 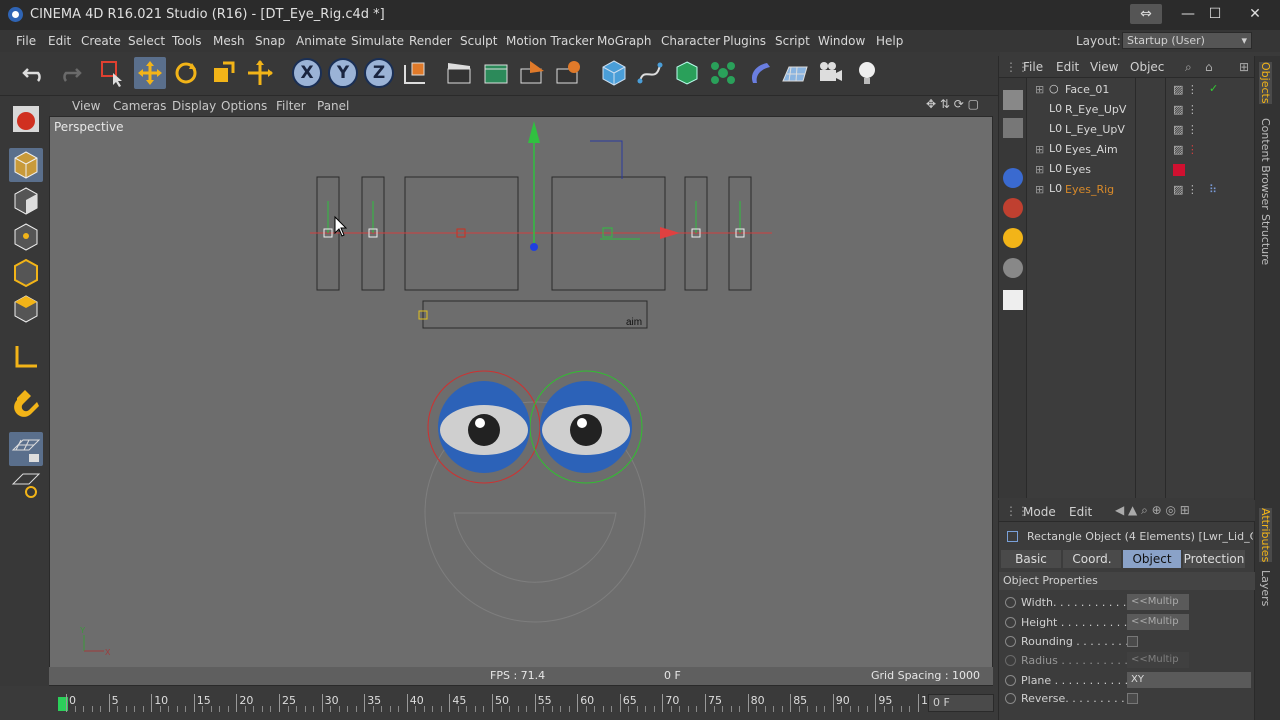 I want to click on resize-arrows-icon: ⇔, so click(x=1146, y=14).